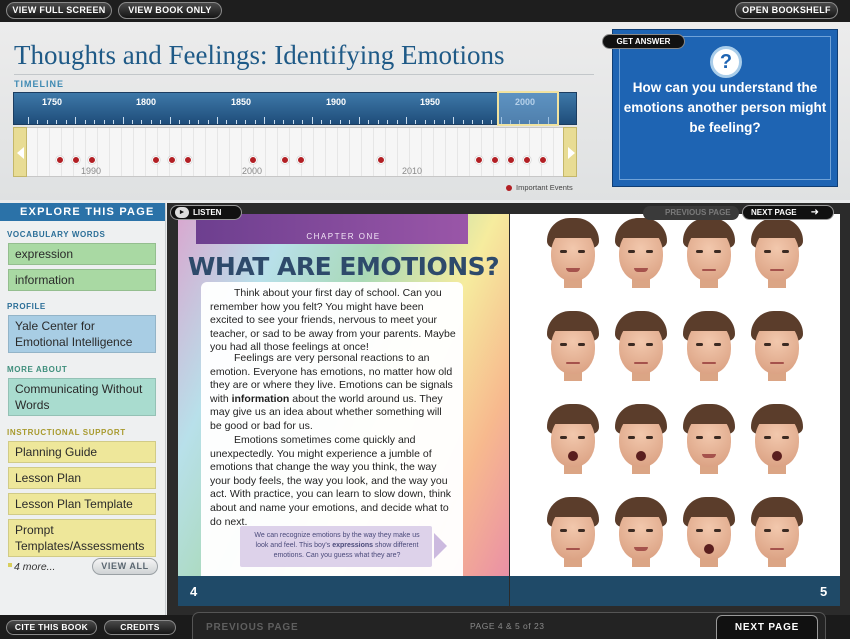 The height and width of the screenshot is (639, 850). What do you see at coordinates (140, 627) in the screenshot?
I see `credits-button: CREDITS` at bounding box center [140, 627].